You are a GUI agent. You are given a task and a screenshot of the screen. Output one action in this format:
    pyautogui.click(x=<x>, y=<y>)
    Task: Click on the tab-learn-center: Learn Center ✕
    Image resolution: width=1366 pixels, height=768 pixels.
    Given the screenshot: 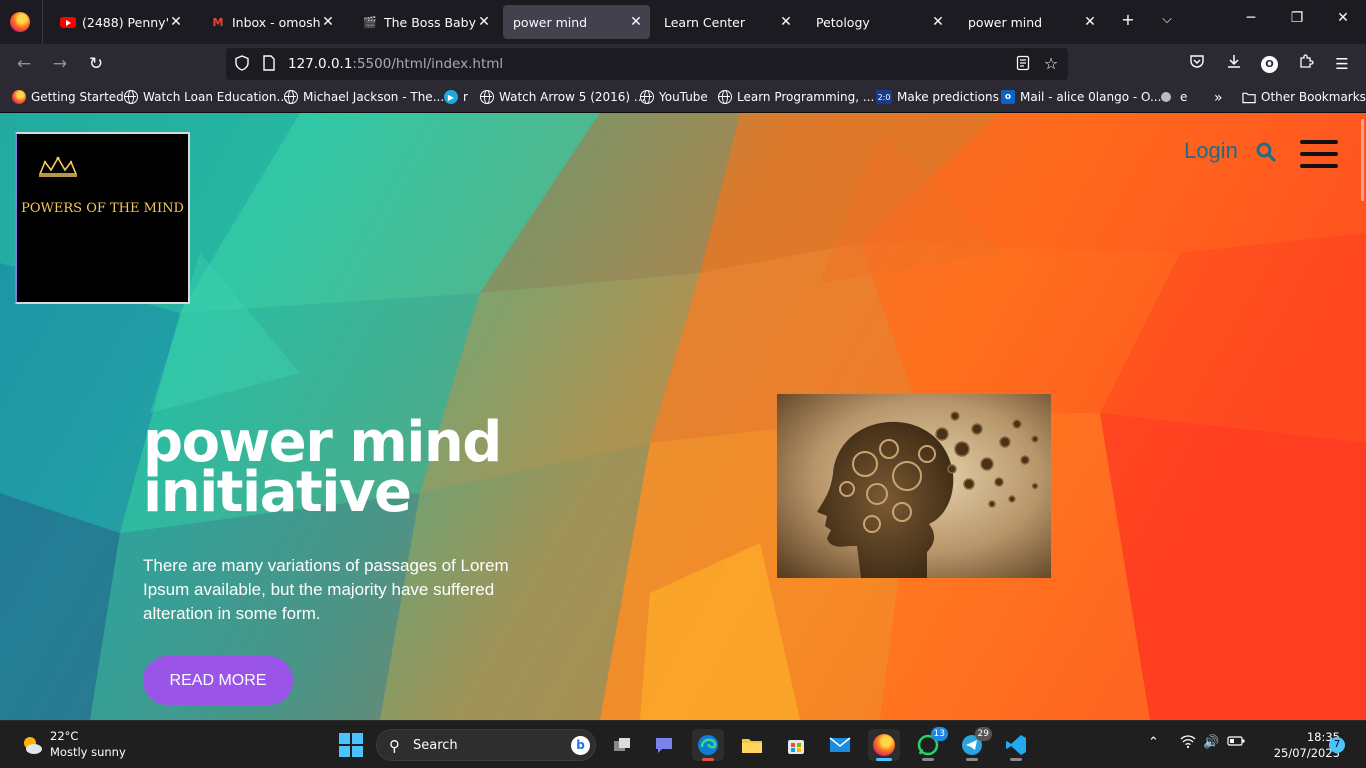 What is the action you would take?
    pyautogui.click(x=727, y=22)
    